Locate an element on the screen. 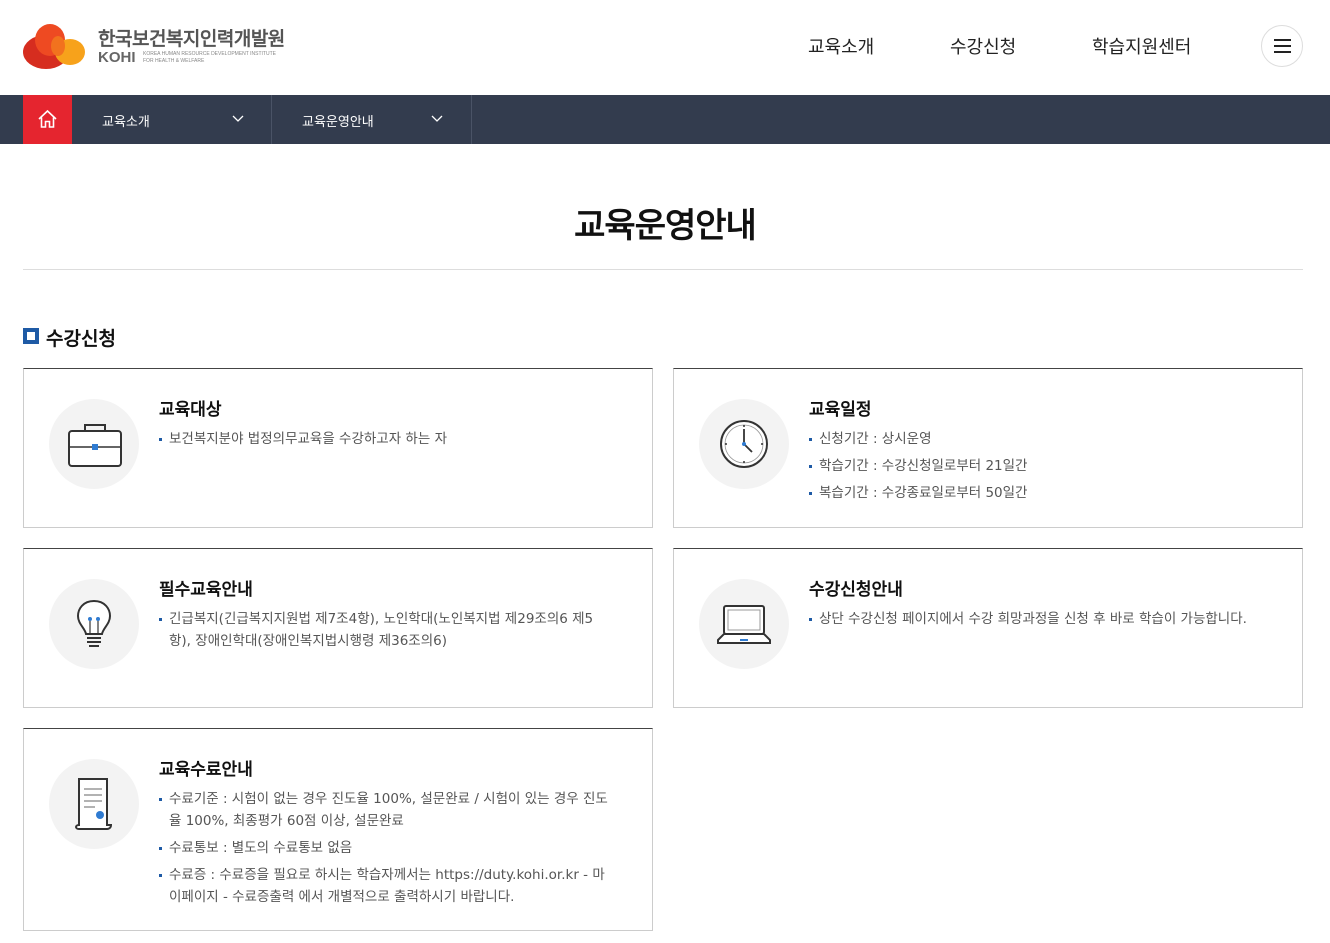 The height and width of the screenshot is (943, 1330). info-card-target: 교육대상 보건복지분야 법정의무교육을 수강하고자 하는 자 is located at coordinates (338, 448).